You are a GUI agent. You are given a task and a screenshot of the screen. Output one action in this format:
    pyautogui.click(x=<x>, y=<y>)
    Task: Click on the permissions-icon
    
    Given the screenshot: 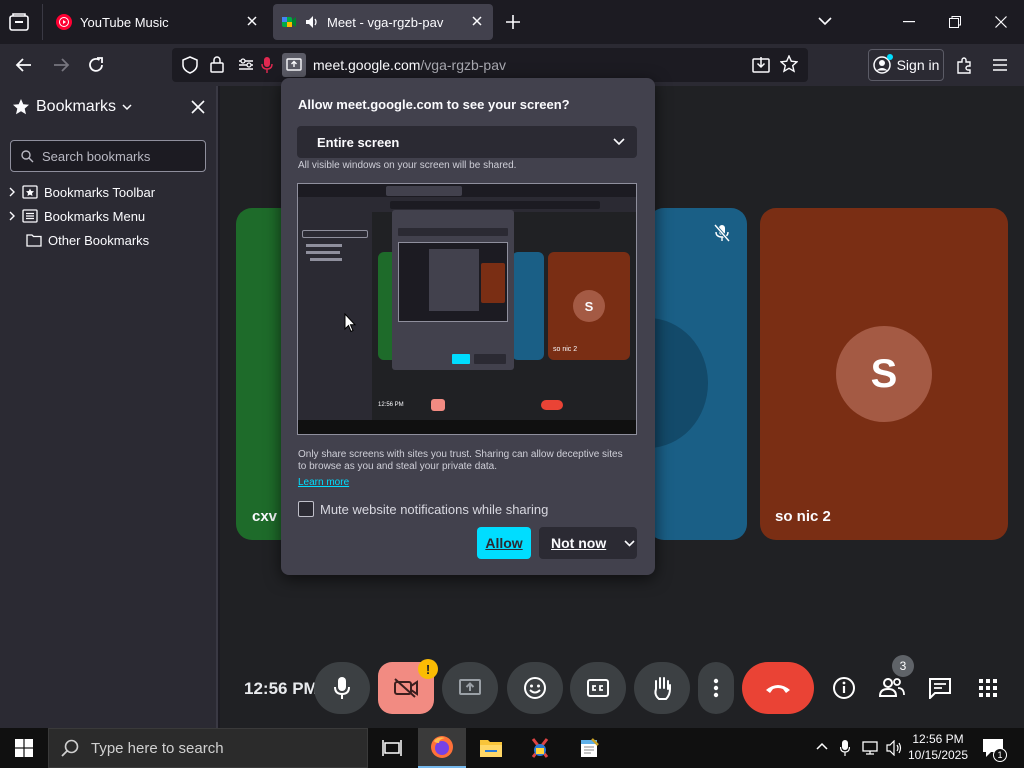 What is the action you would take?
    pyautogui.click(x=246, y=65)
    